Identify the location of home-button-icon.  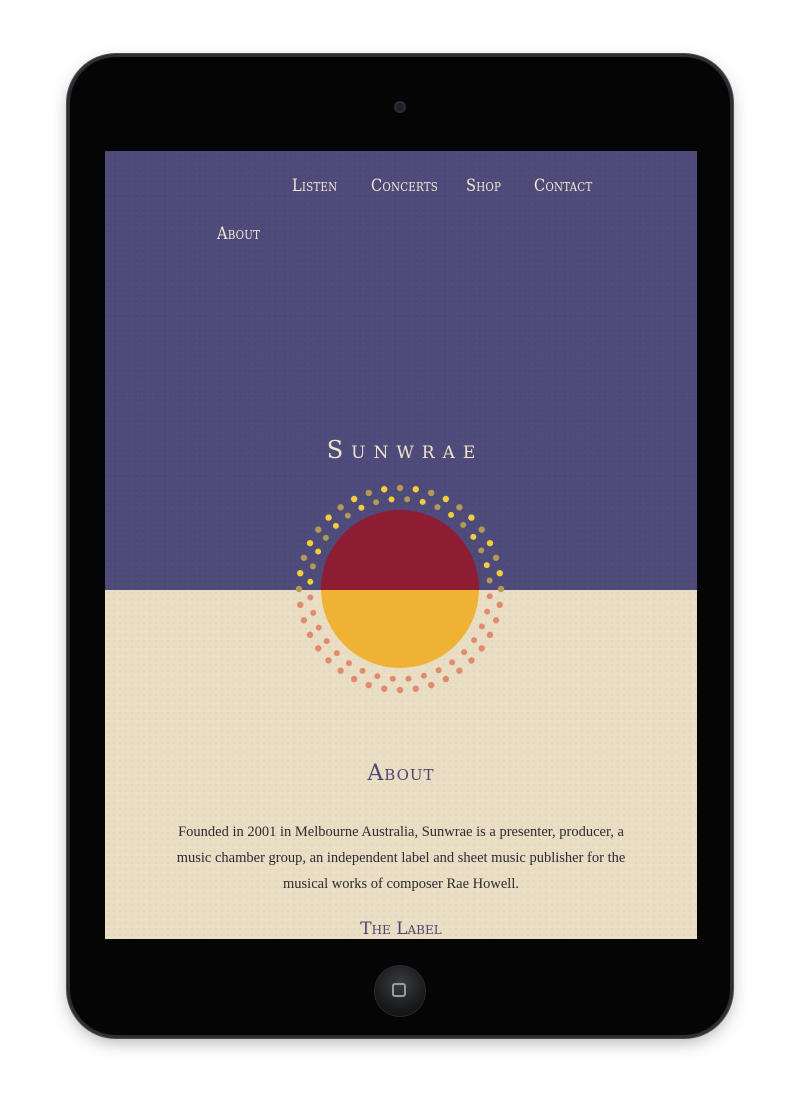
(399, 990).